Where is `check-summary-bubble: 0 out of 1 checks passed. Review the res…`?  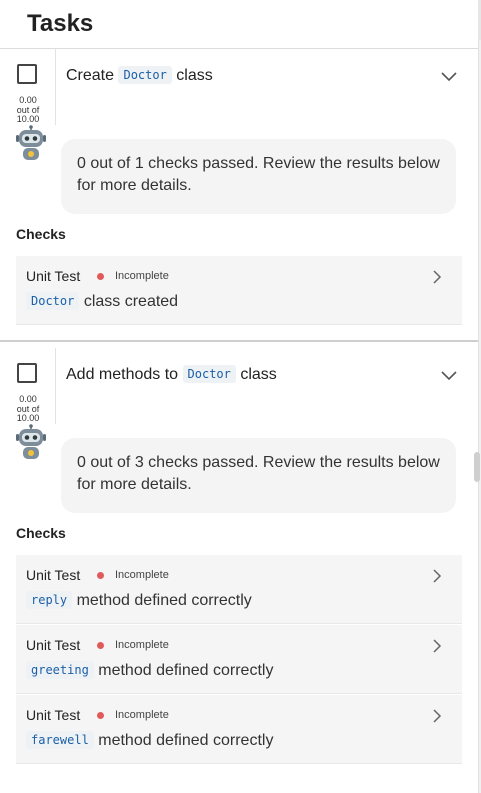
check-summary-bubble: 0 out of 1 checks passed. Review the res… is located at coordinates (258, 176).